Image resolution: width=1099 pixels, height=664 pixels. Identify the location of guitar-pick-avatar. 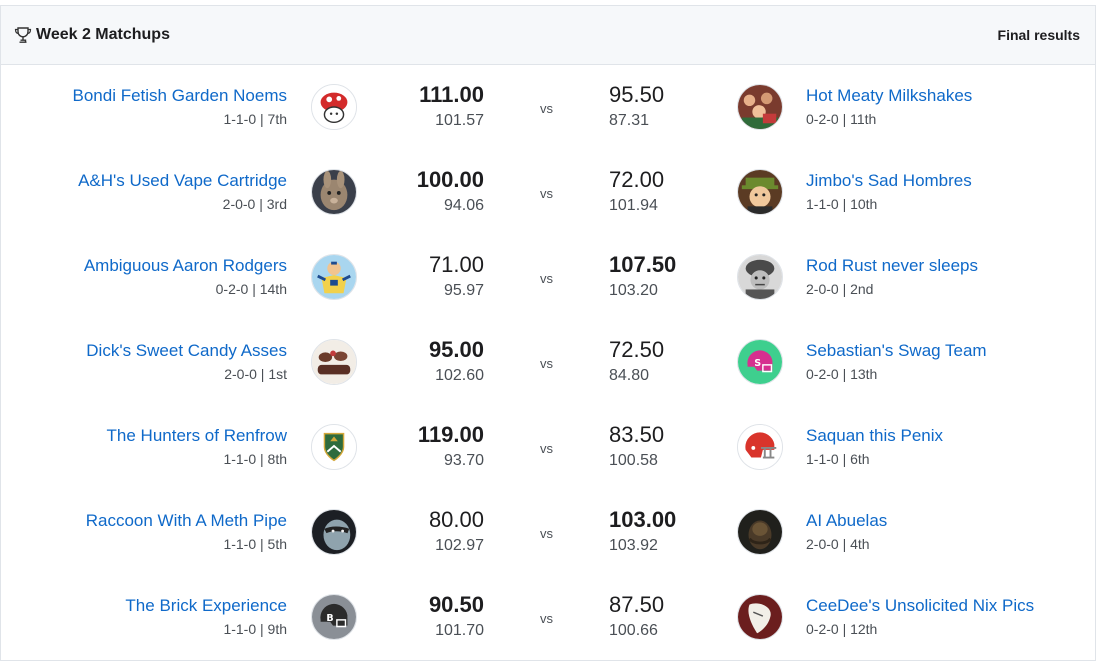
(760, 617).